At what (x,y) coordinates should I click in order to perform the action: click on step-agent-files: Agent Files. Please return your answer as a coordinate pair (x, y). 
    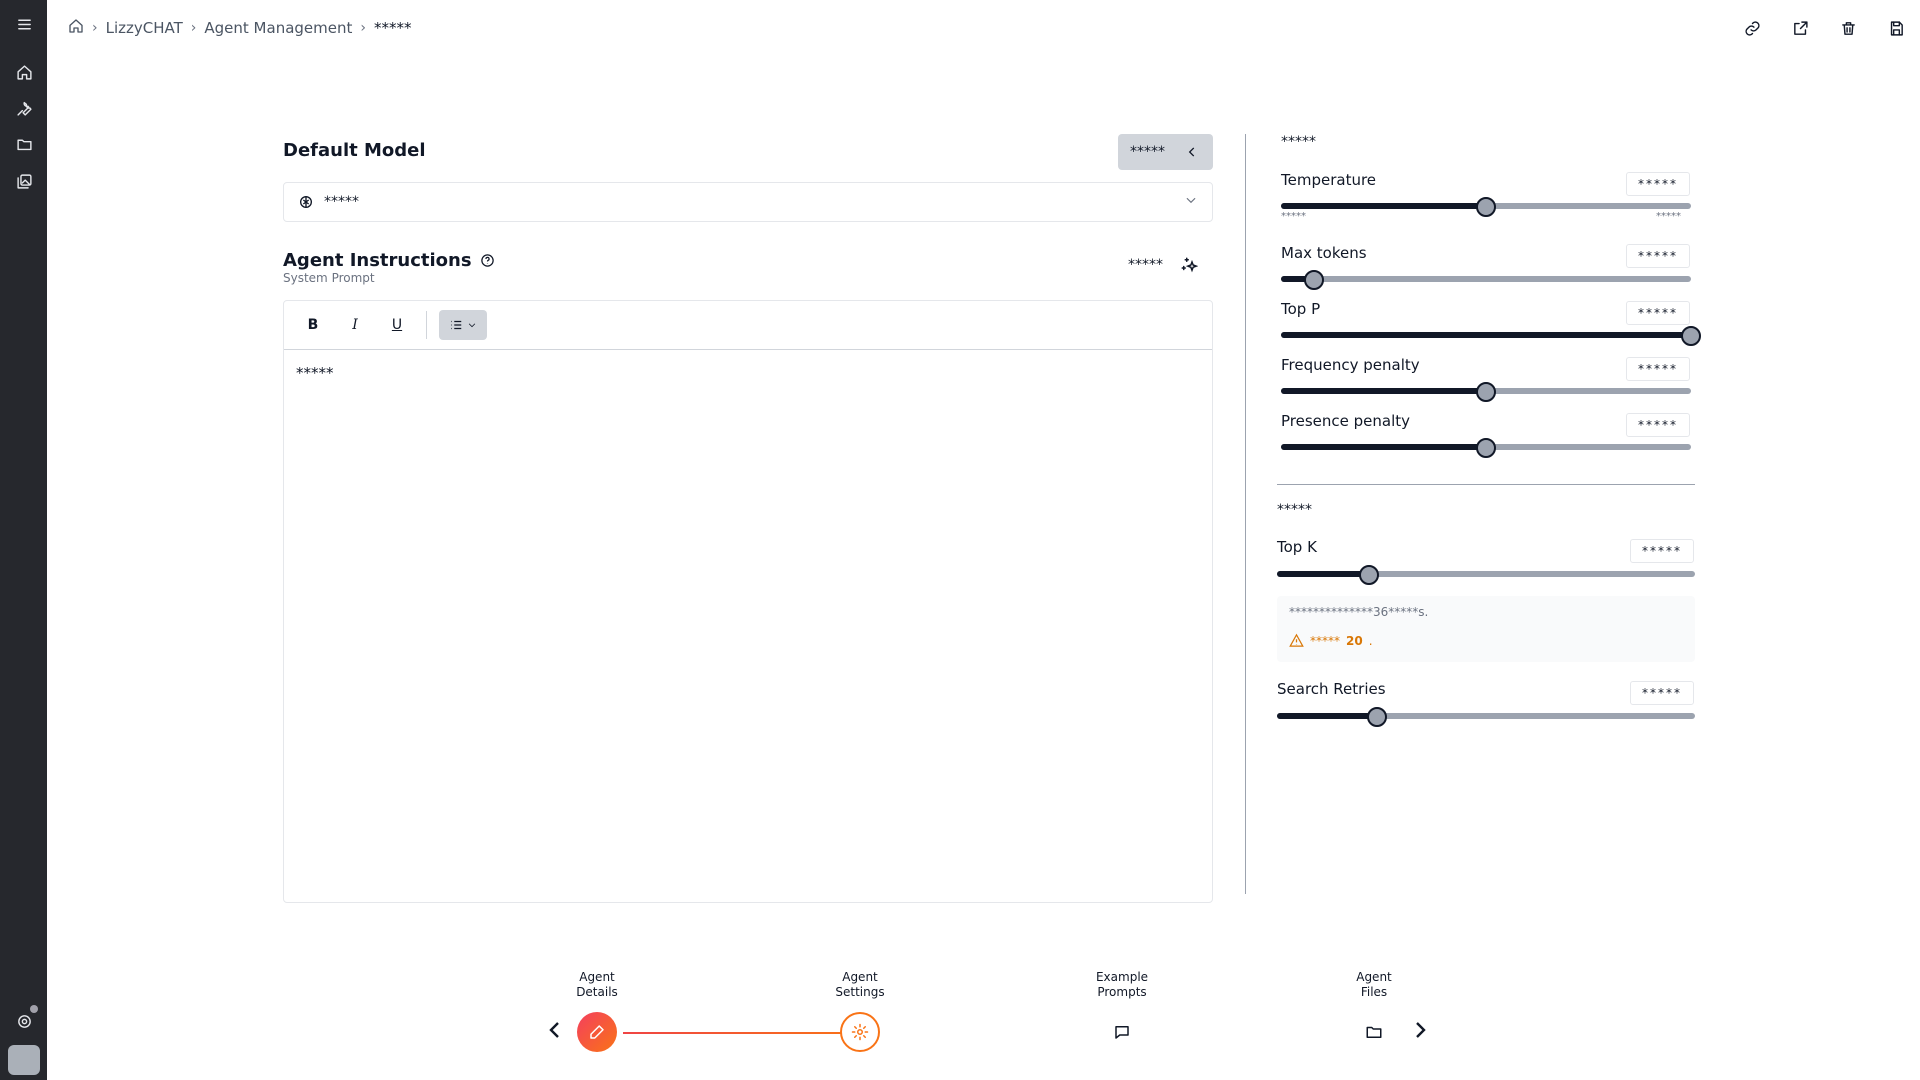
    Looking at the image, I should click on (1374, 1011).